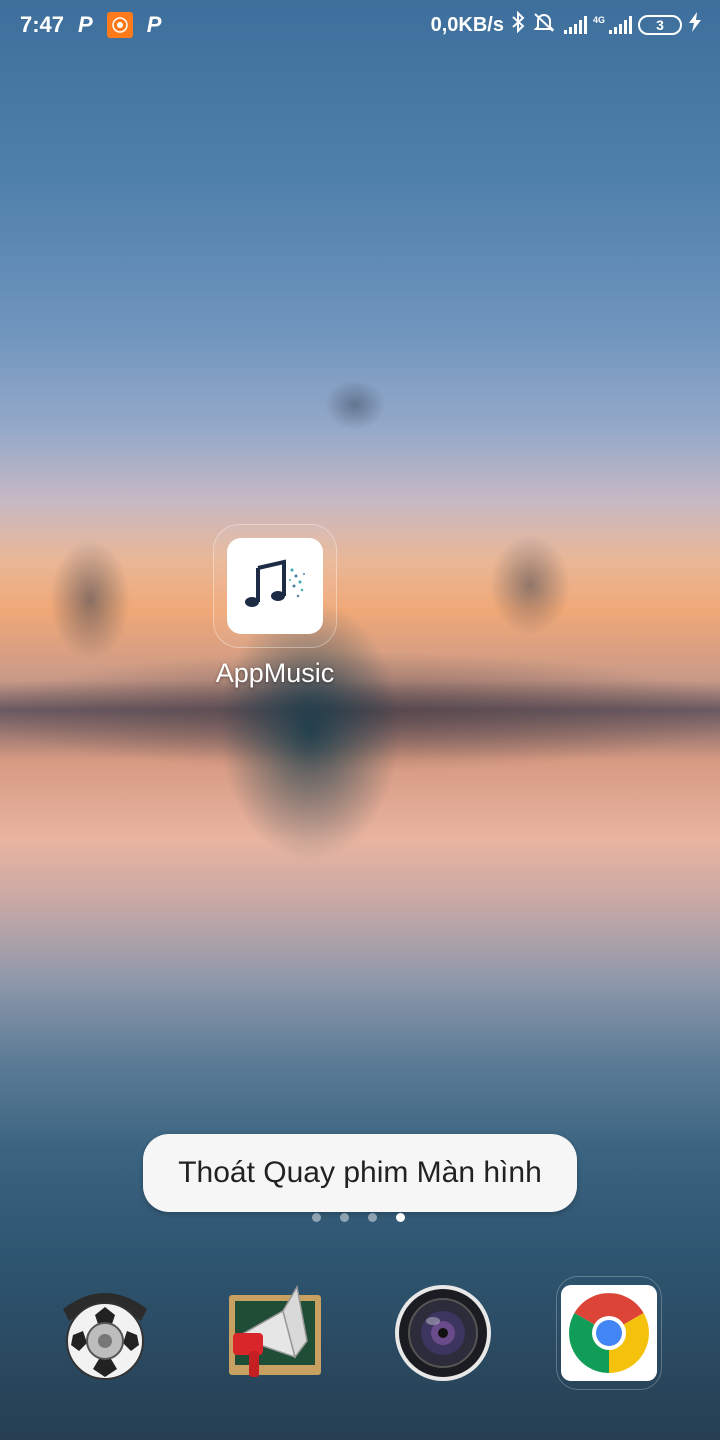 This screenshot has width=720, height=1440. I want to click on music-note-icon, so click(275, 586).